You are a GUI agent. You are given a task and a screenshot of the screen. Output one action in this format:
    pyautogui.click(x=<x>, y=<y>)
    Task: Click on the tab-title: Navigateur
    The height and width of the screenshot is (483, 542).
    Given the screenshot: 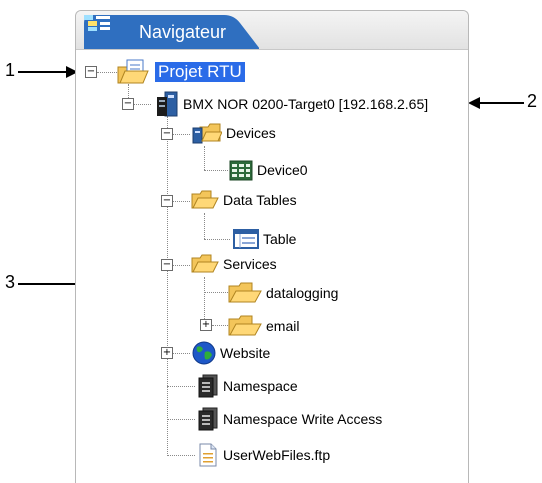 What is the action you would take?
    pyautogui.click(x=183, y=32)
    